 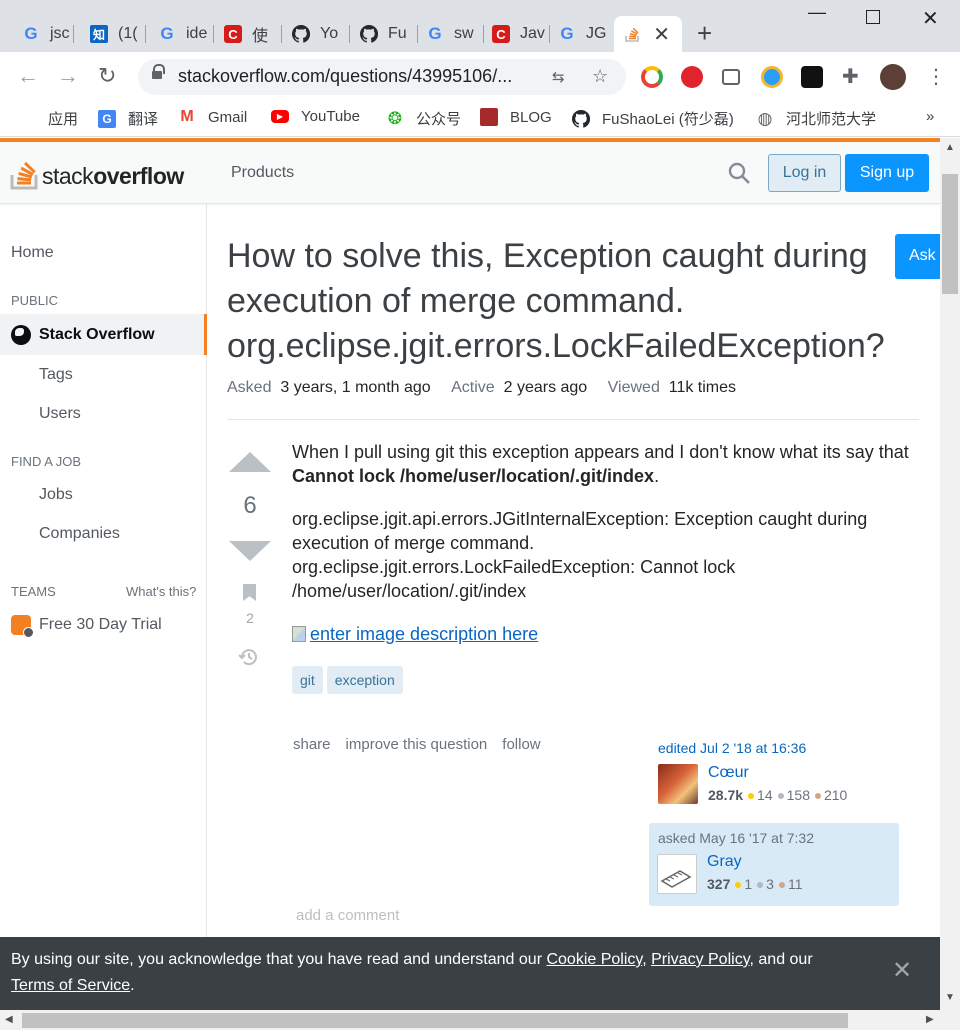 What do you see at coordinates (128, 118) in the screenshot?
I see `bookmark-translate: G 翻译` at bounding box center [128, 118].